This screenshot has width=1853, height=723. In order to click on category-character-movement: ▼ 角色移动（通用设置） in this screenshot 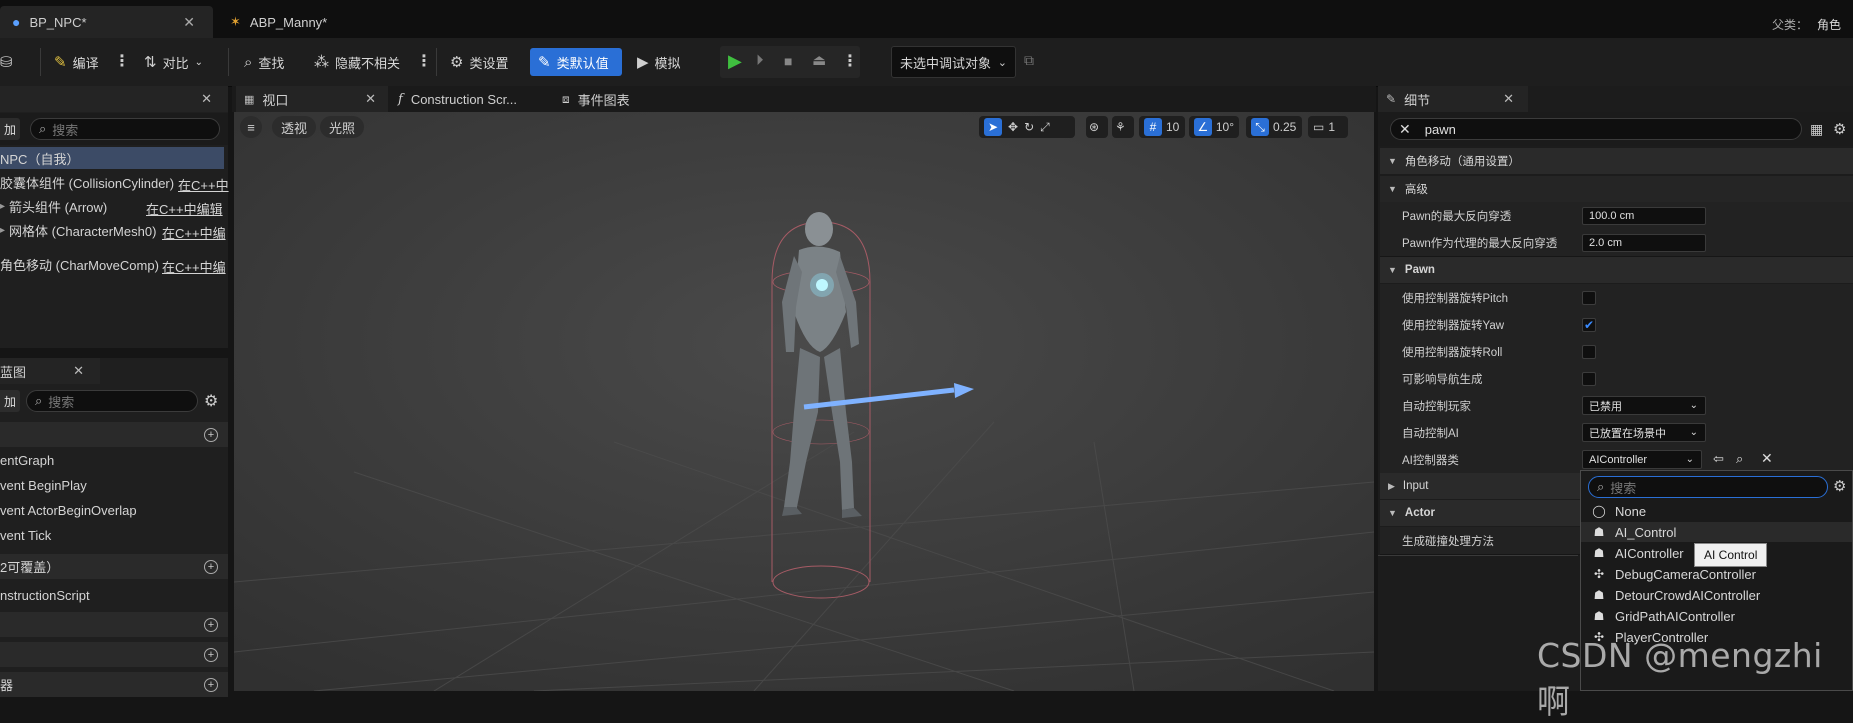, I will do `click(1616, 161)`.